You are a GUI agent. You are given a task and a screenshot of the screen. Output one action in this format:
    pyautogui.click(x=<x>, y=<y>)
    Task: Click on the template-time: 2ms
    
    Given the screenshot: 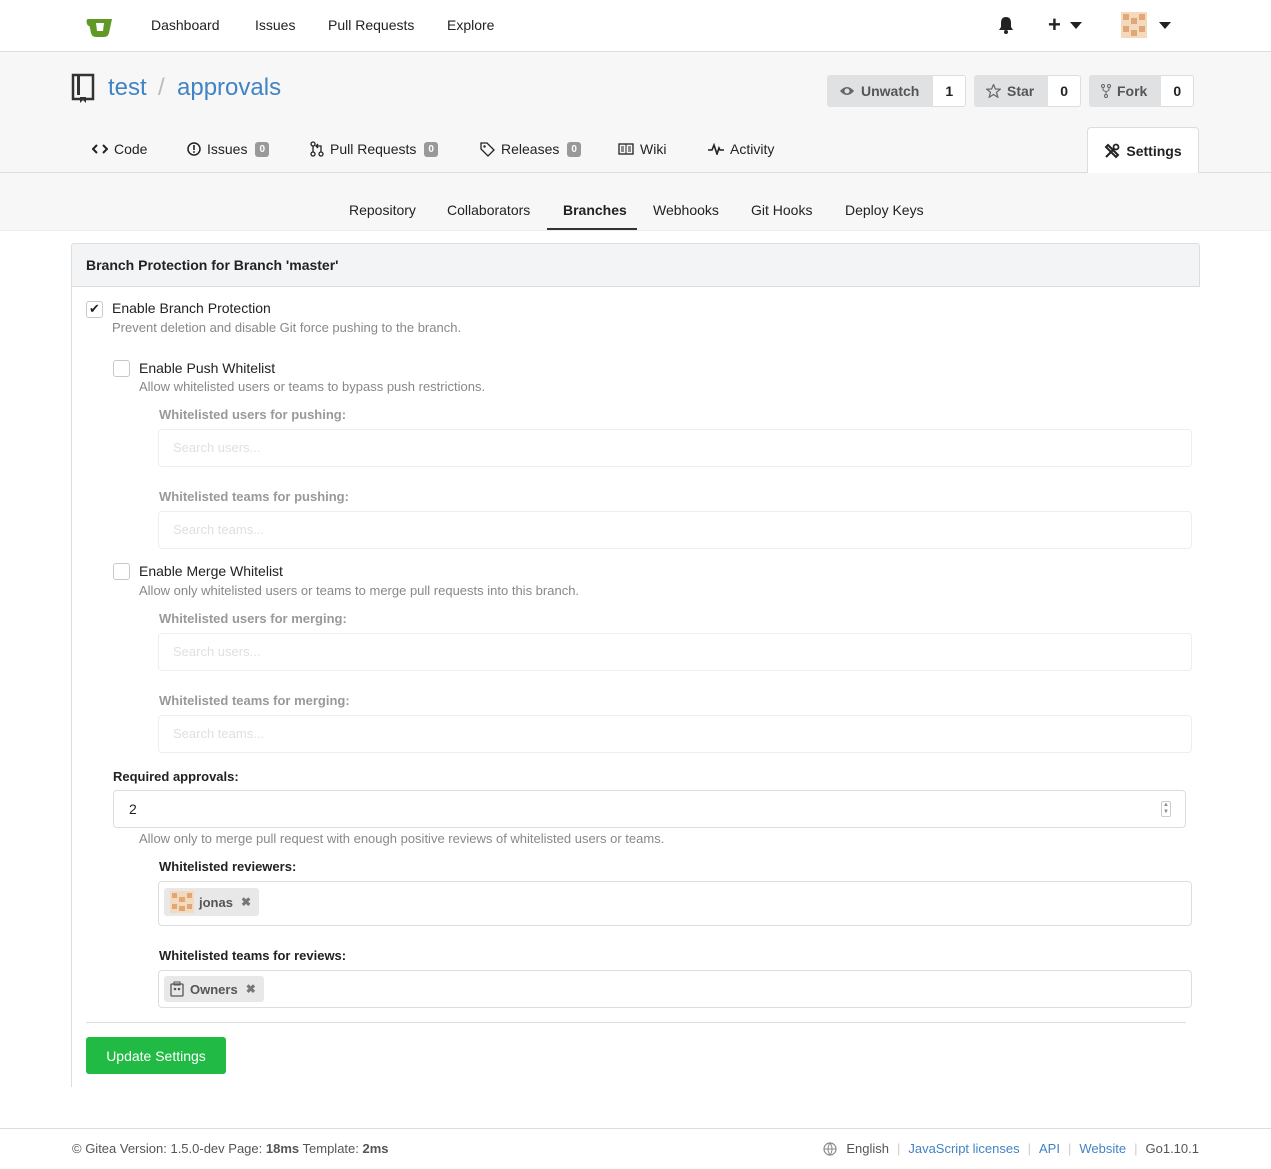 What is the action you would take?
    pyautogui.click(x=375, y=1148)
    